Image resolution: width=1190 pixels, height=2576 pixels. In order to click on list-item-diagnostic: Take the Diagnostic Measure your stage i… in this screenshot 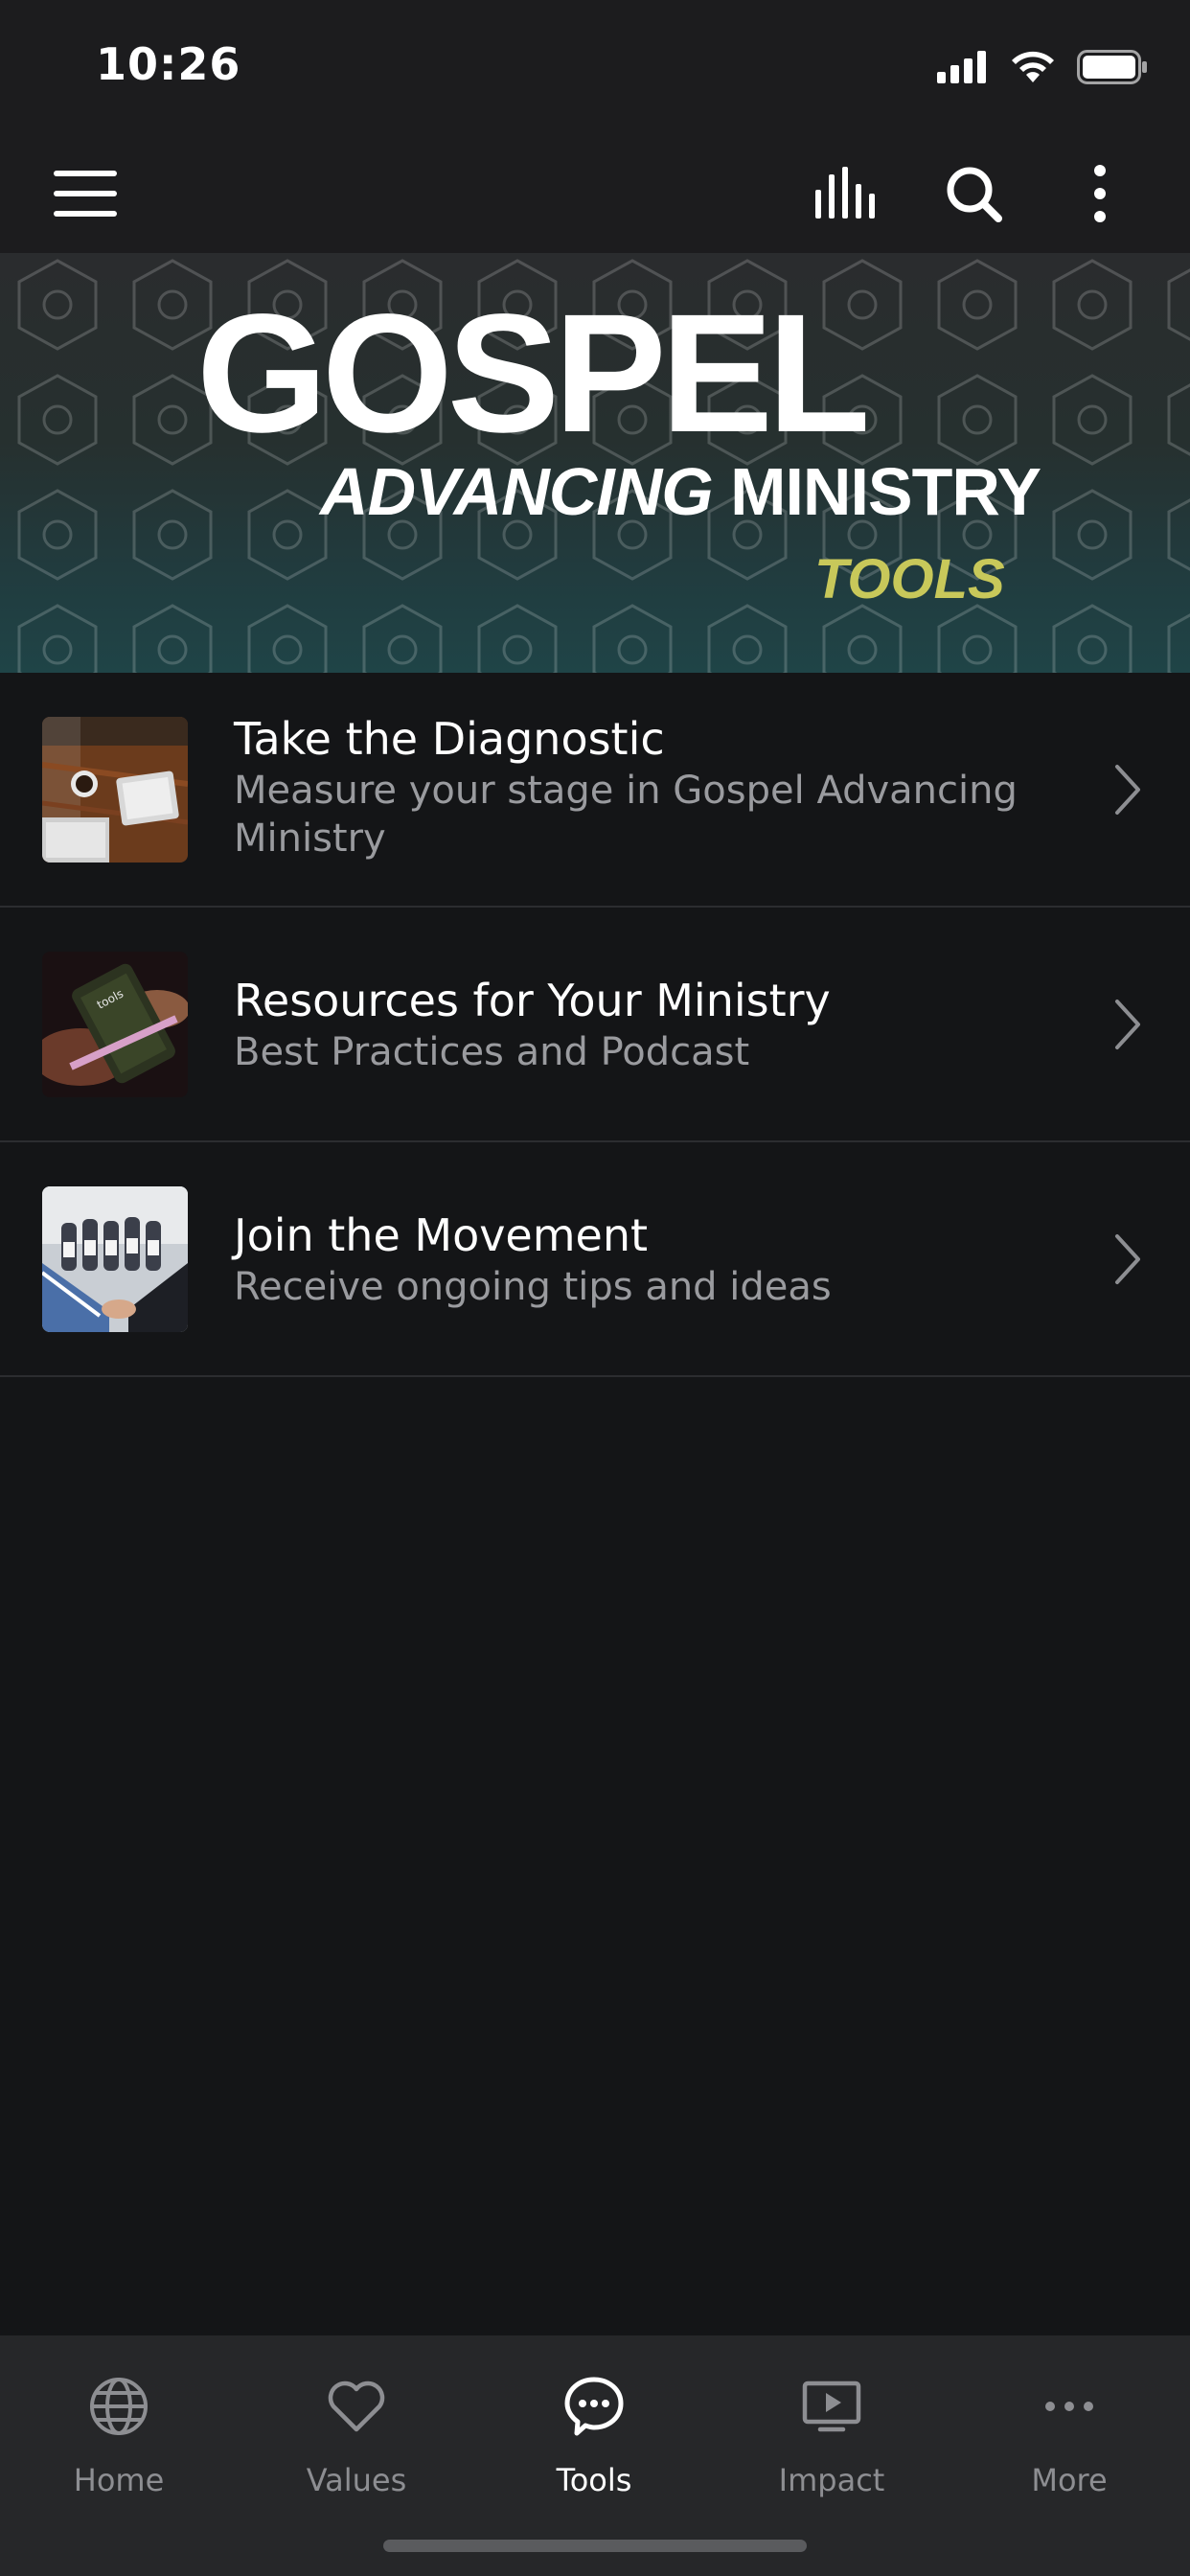, I will do `click(595, 790)`.